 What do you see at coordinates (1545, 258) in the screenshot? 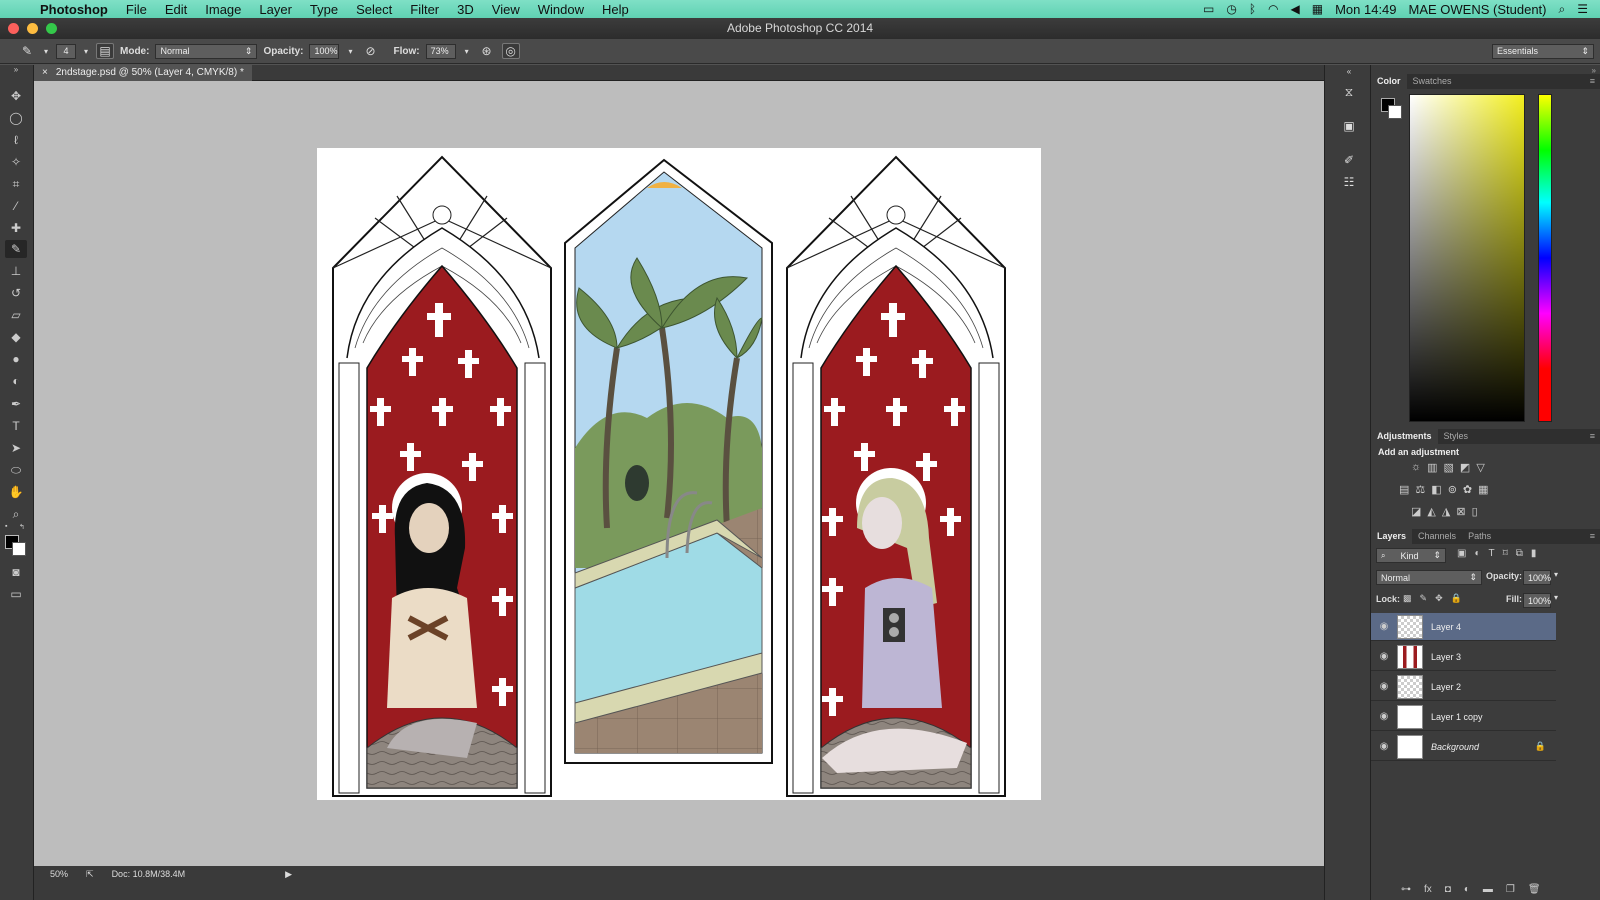
I see `hue-slider` at bounding box center [1545, 258].